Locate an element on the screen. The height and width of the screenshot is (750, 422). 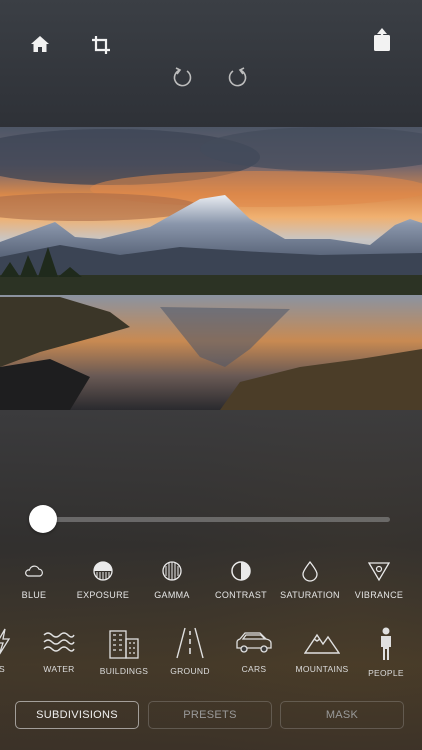
exposure-icon is located at coordinates (103, 571).